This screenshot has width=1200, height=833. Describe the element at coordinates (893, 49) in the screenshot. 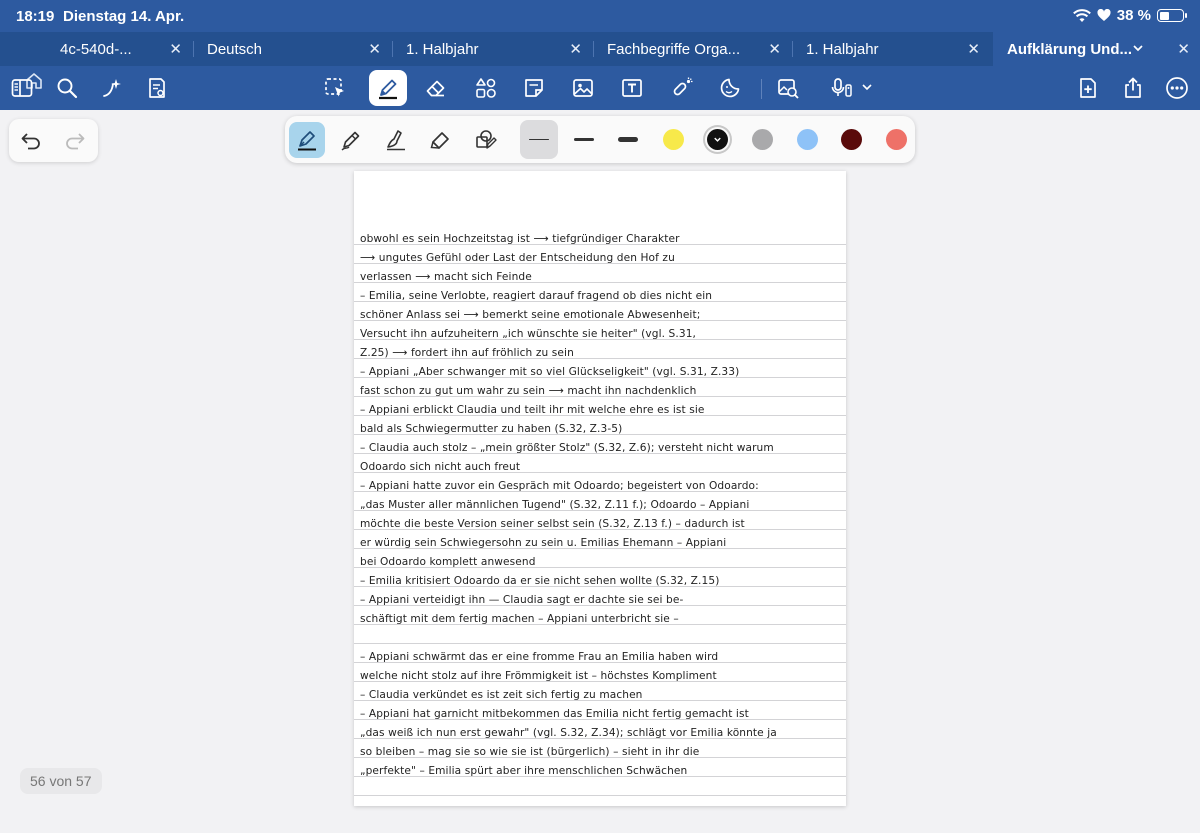

I see `tab-halbjahr-2: 1. Halbjahr ✕` at that location.